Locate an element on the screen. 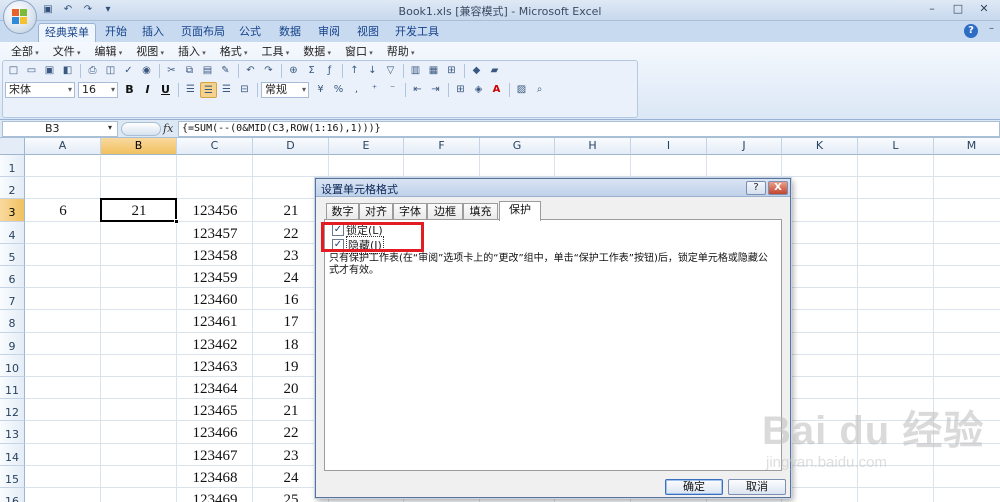 The image size is (1000, 502). insert-function-icon: fx is located at coordinates (168, 128).